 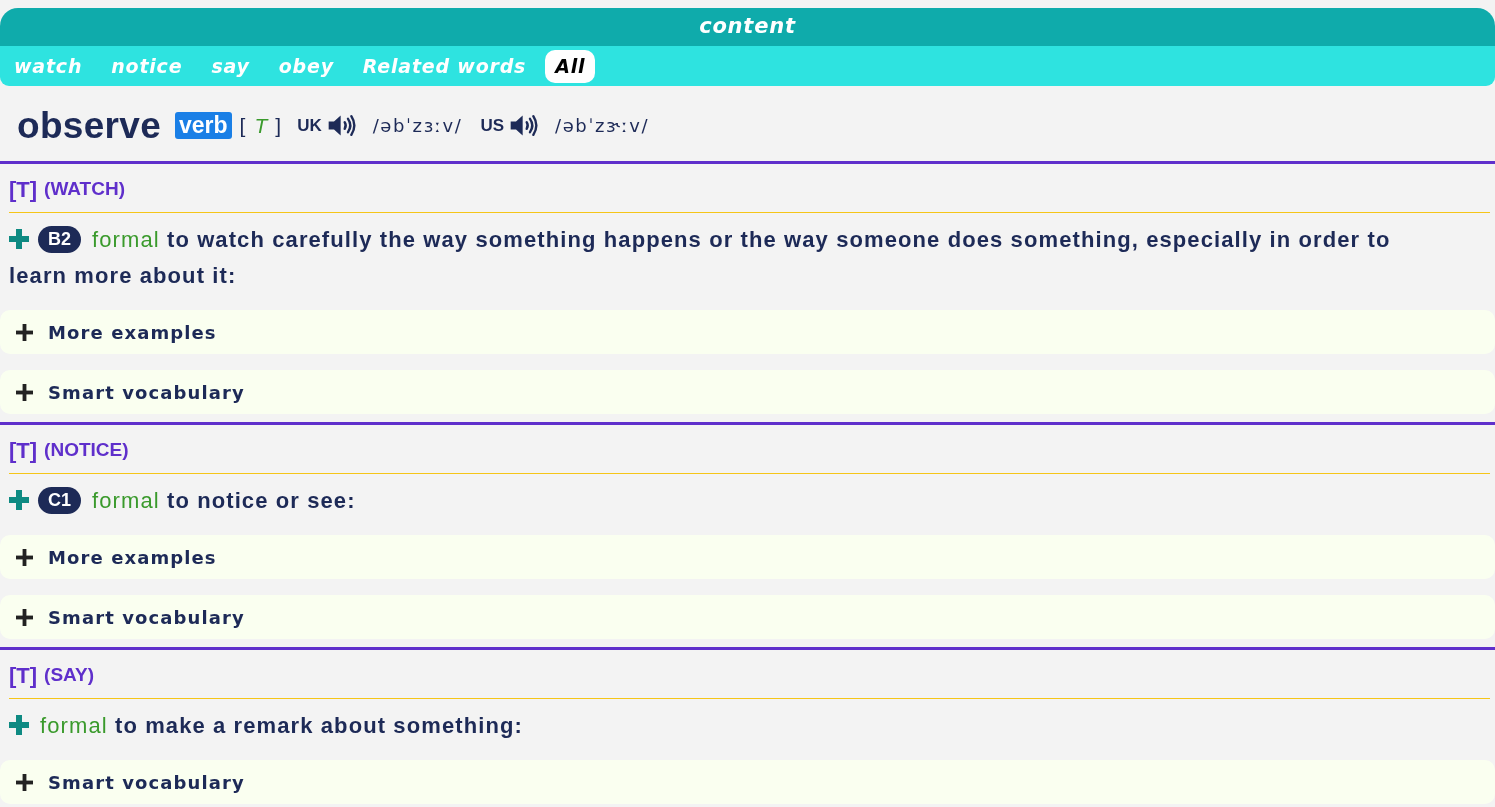 What do you see at coordinates (86, 450) in the screenshot?
I see `guideword: (NOTICE)` at bounding box center [86, 450].